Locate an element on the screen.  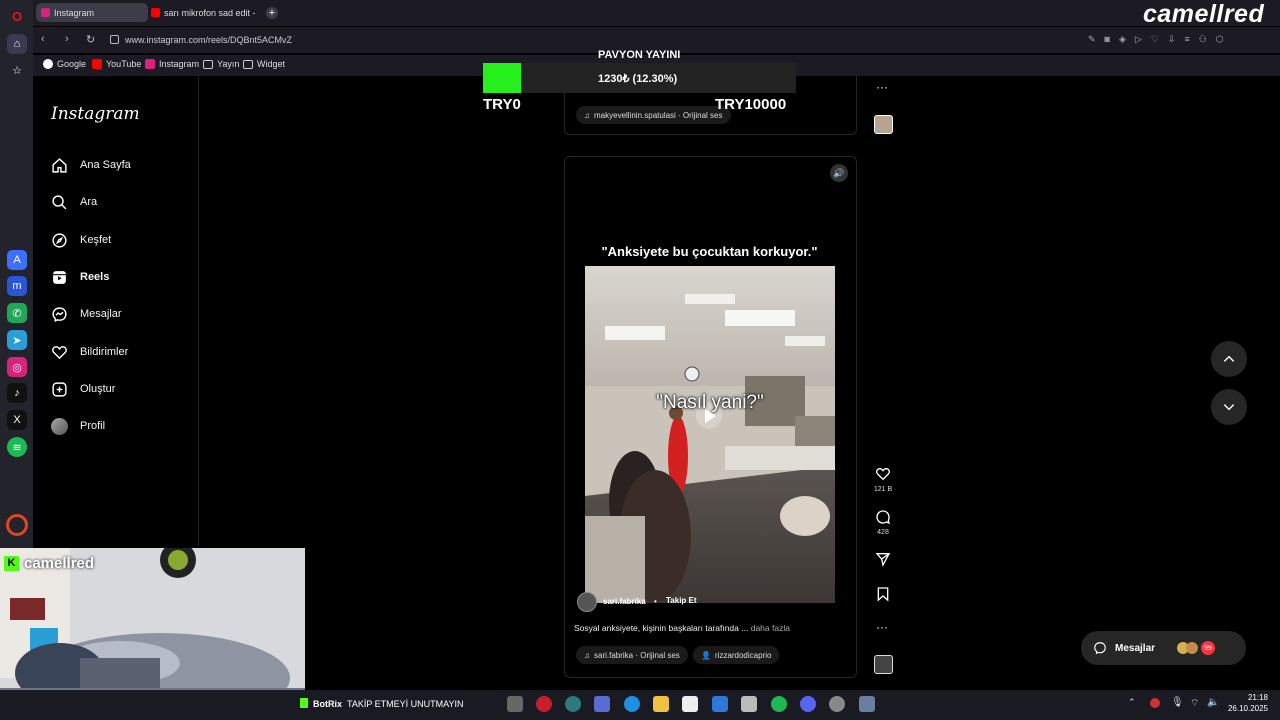
like-heart-icon is located at coordinates (883, 474).